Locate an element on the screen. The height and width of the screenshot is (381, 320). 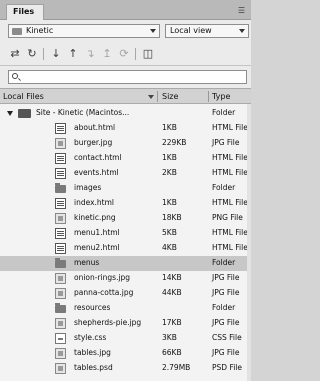
file-row: style.css 3KB CSS File is located at coordinates (125, 338).